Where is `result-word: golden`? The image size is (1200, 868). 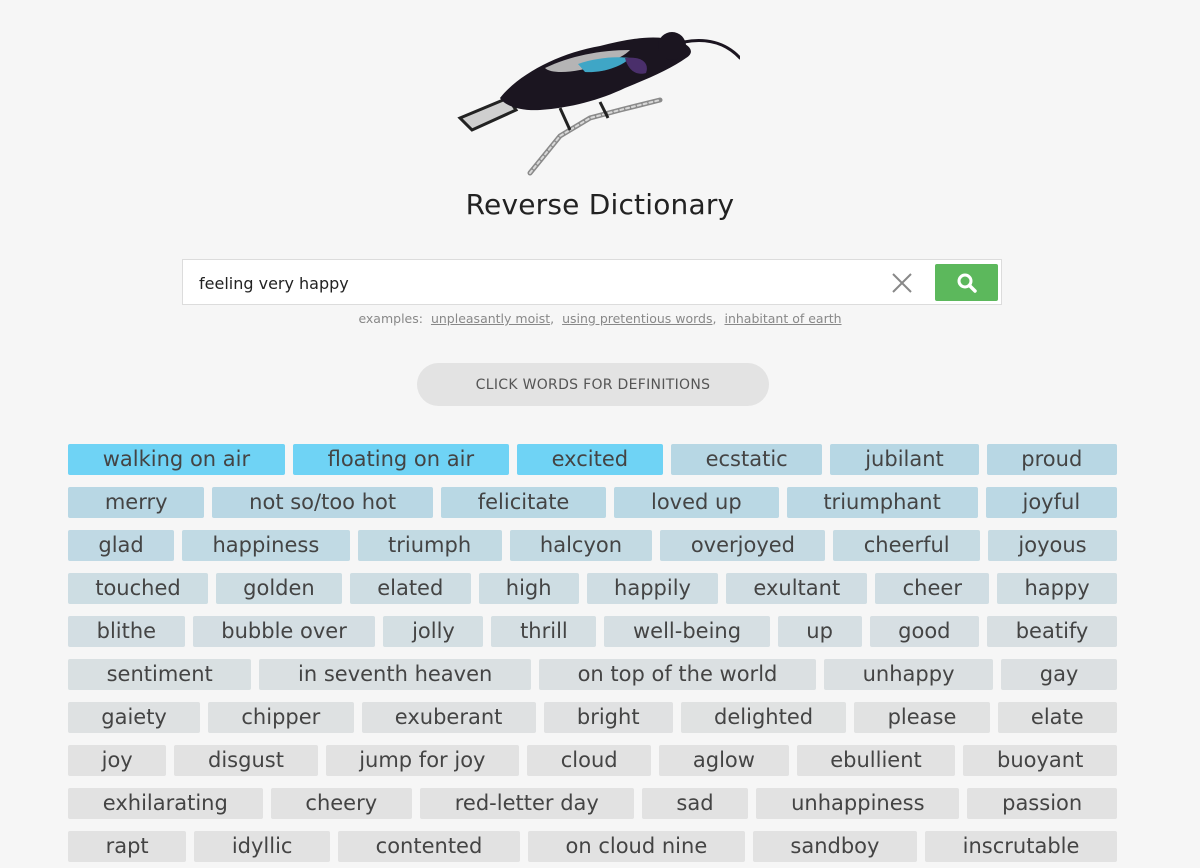 result-word: golden is located at coordinates (278, 588).